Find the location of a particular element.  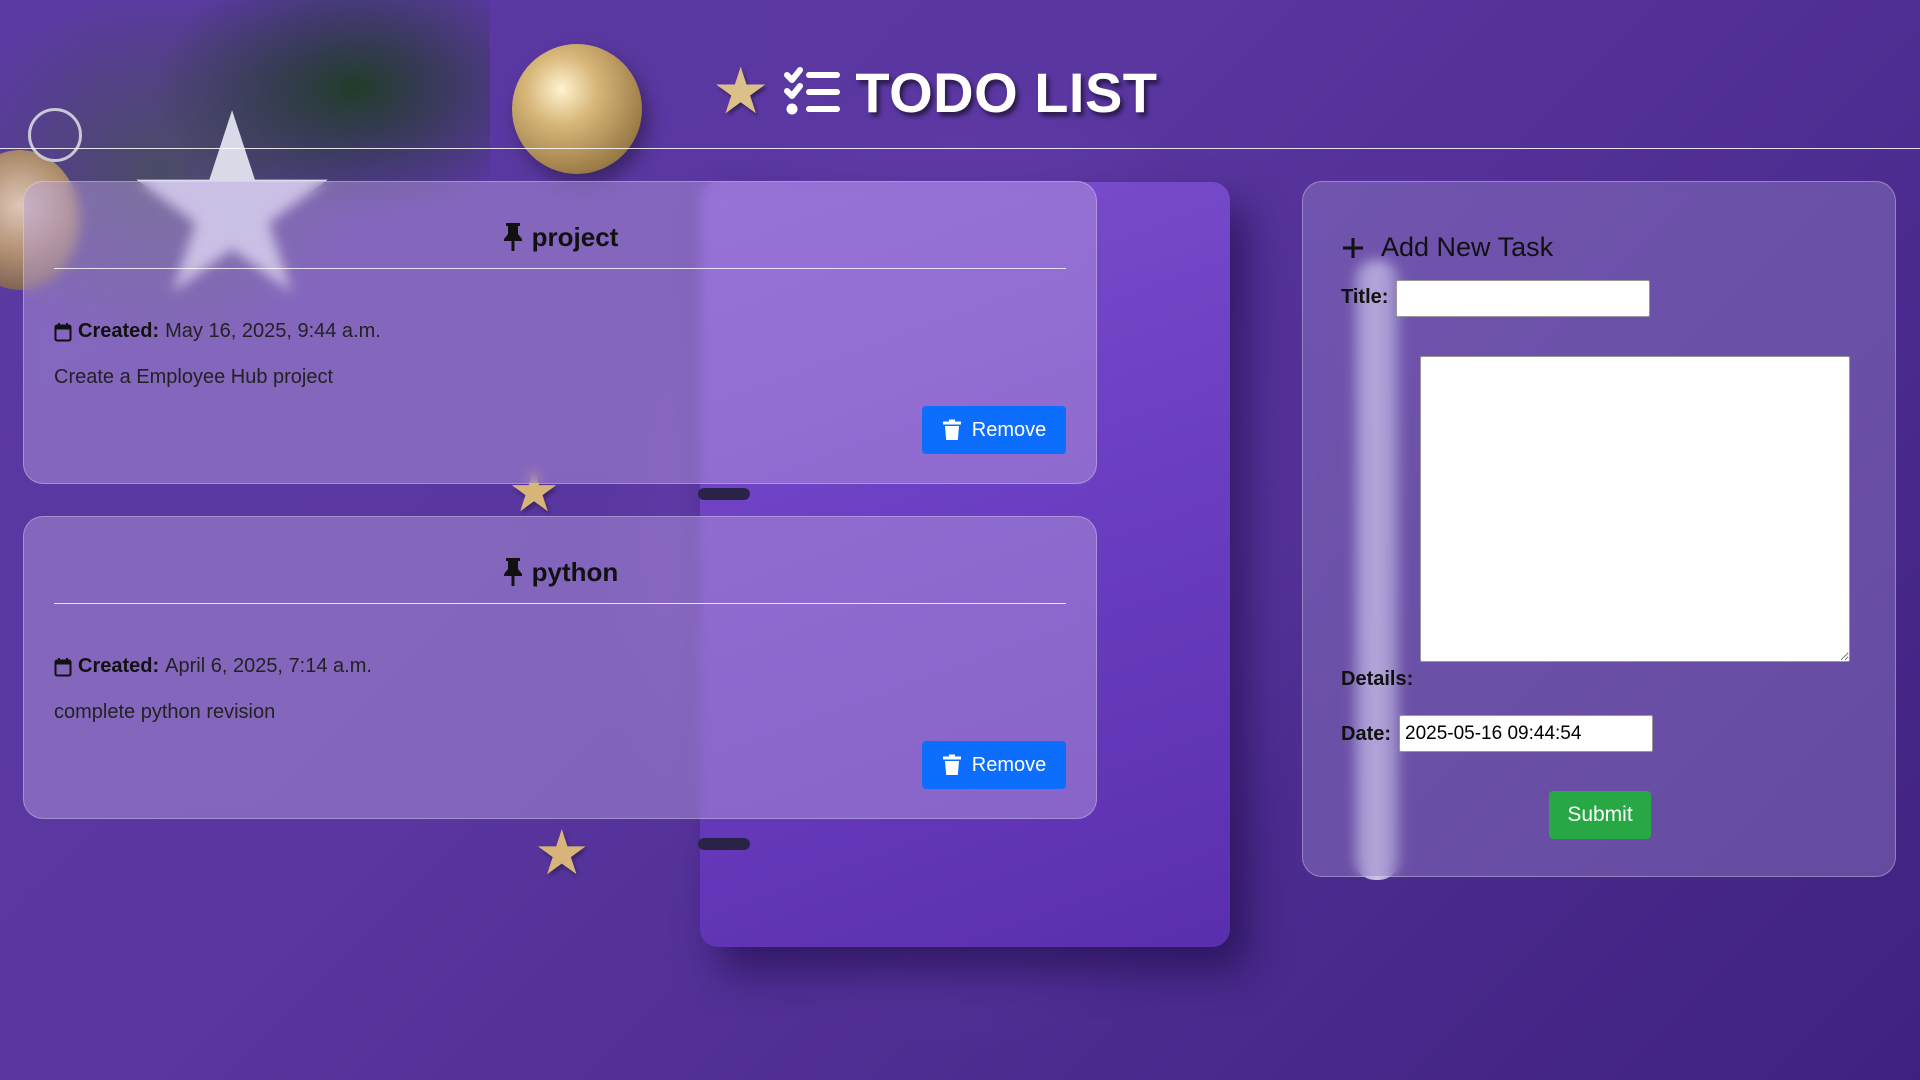

checklist-icon is located at coordinates (812, 91).